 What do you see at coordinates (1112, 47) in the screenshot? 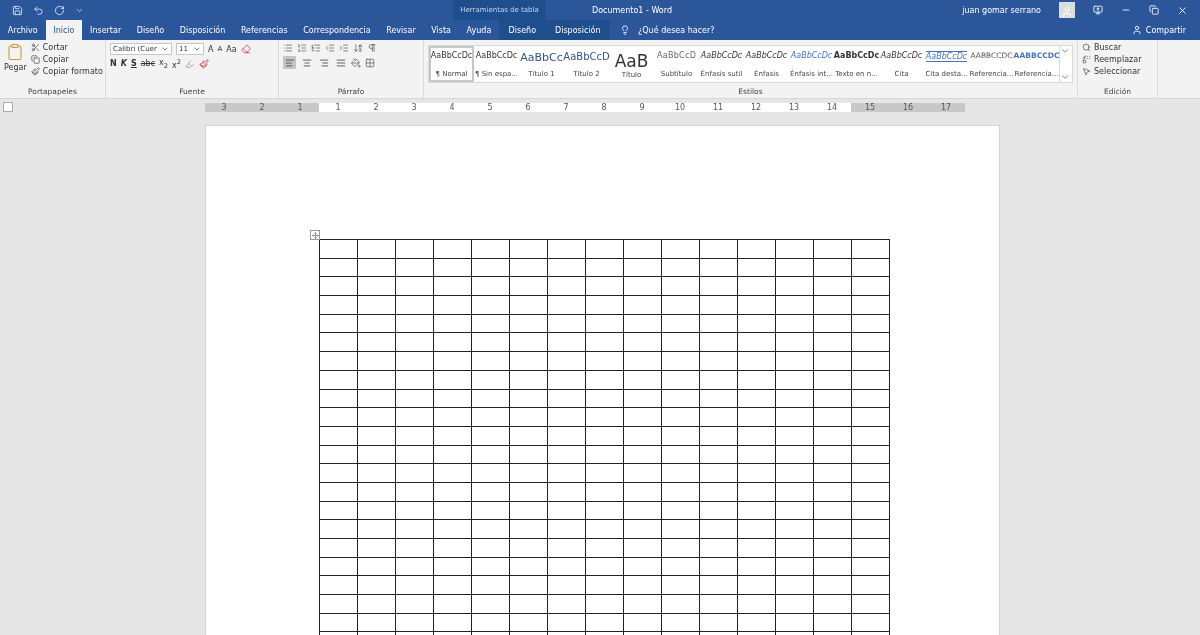
I see `editing-button: Buscar` at bounding box center [1112, 47].